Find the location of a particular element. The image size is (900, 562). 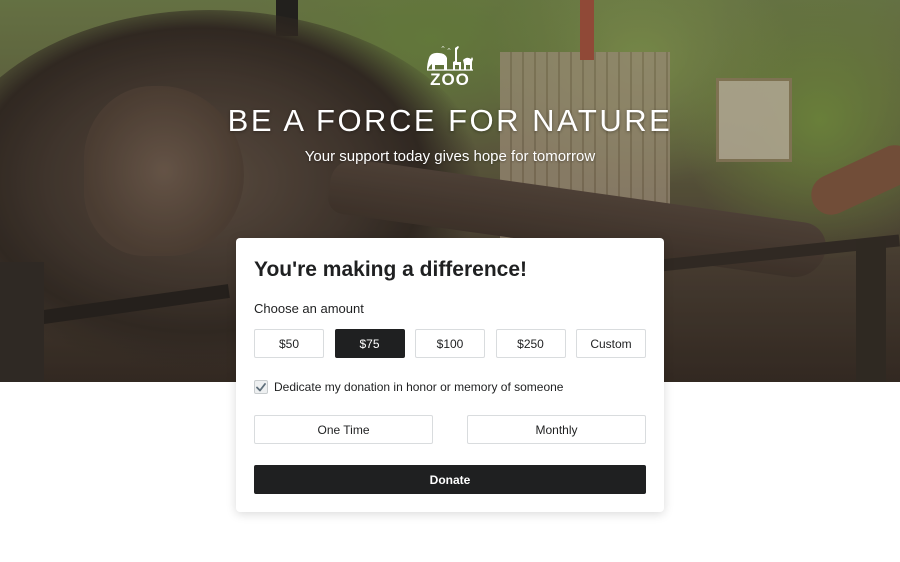

donate-button: Donate is located at coordinates (450, 479).